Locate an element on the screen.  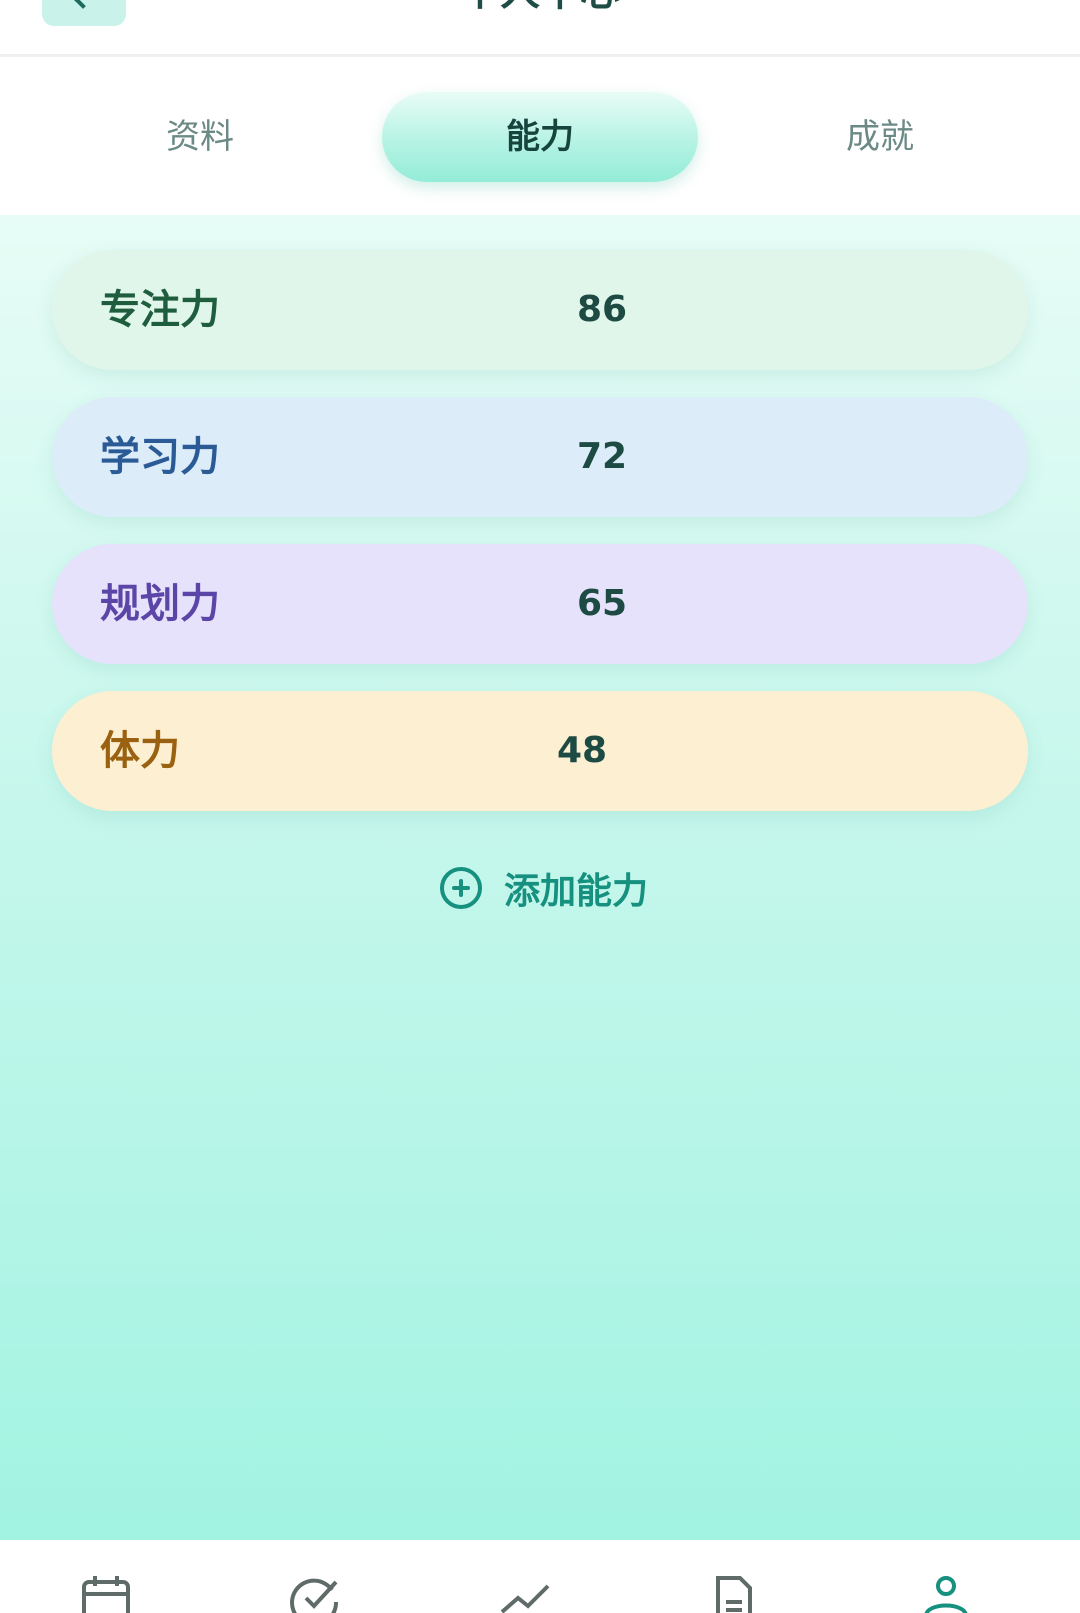
nav-stats is located at coordinates (528, 1594).